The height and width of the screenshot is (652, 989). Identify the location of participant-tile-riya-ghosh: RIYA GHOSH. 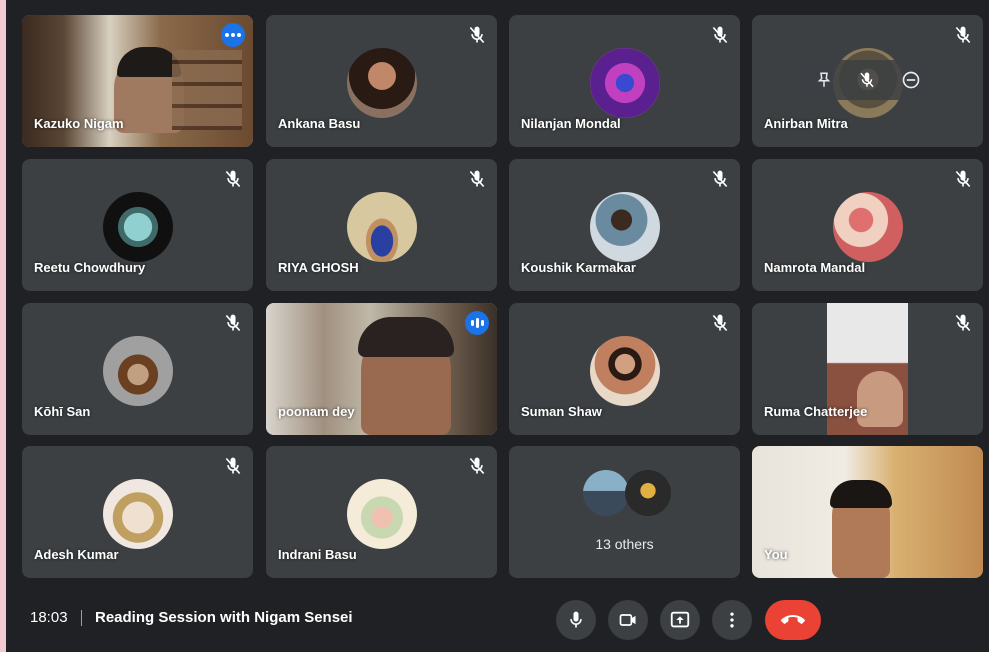
(381, 225).